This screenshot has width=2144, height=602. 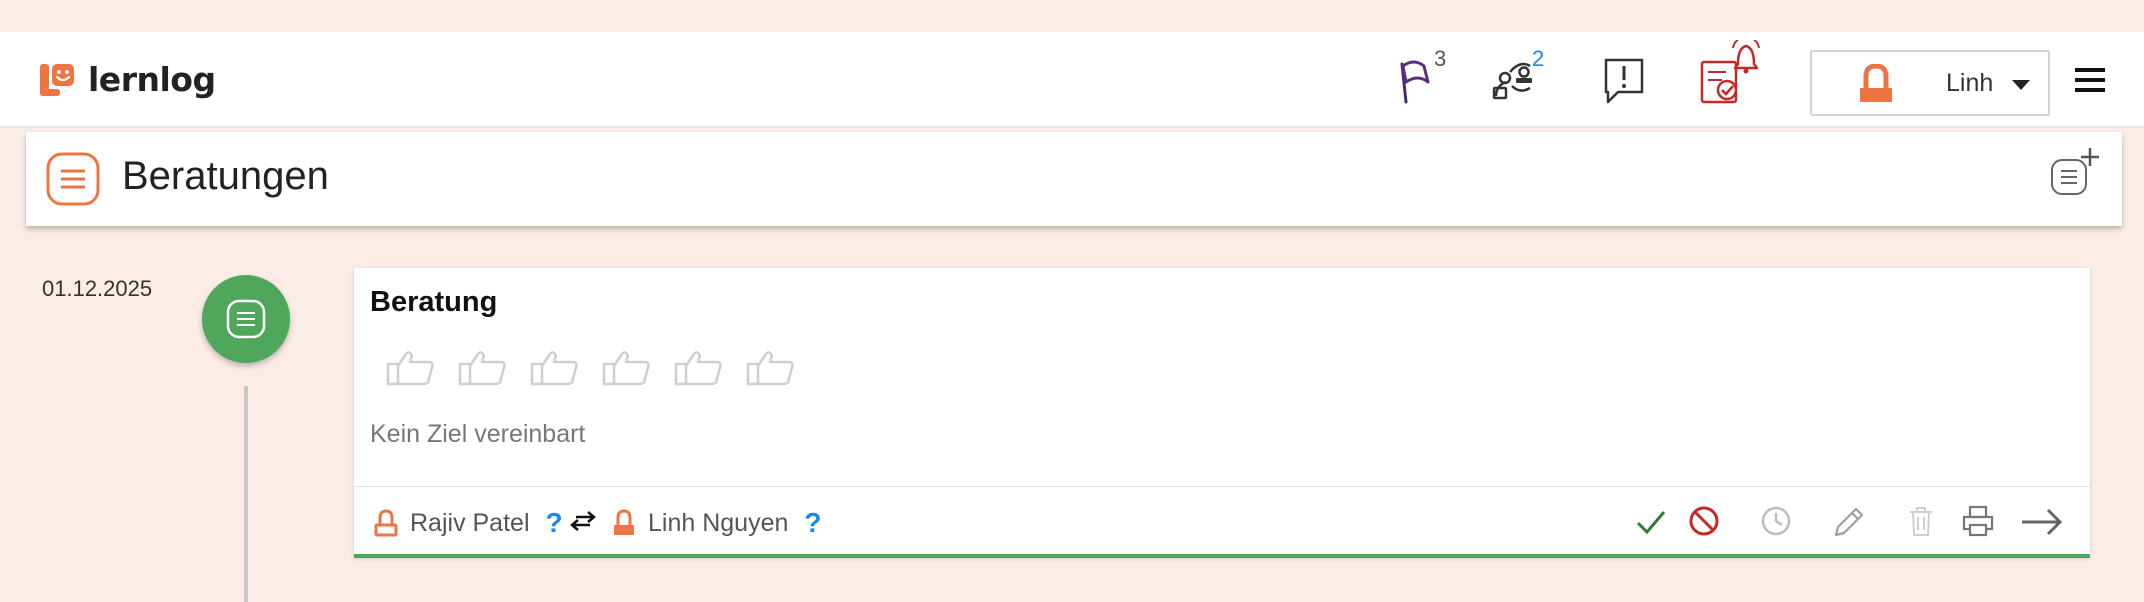 What do you see at coordinates (434, 302) in the screenshot?
I see `consultation-title: Beratung` at bounding box center [434, 302].